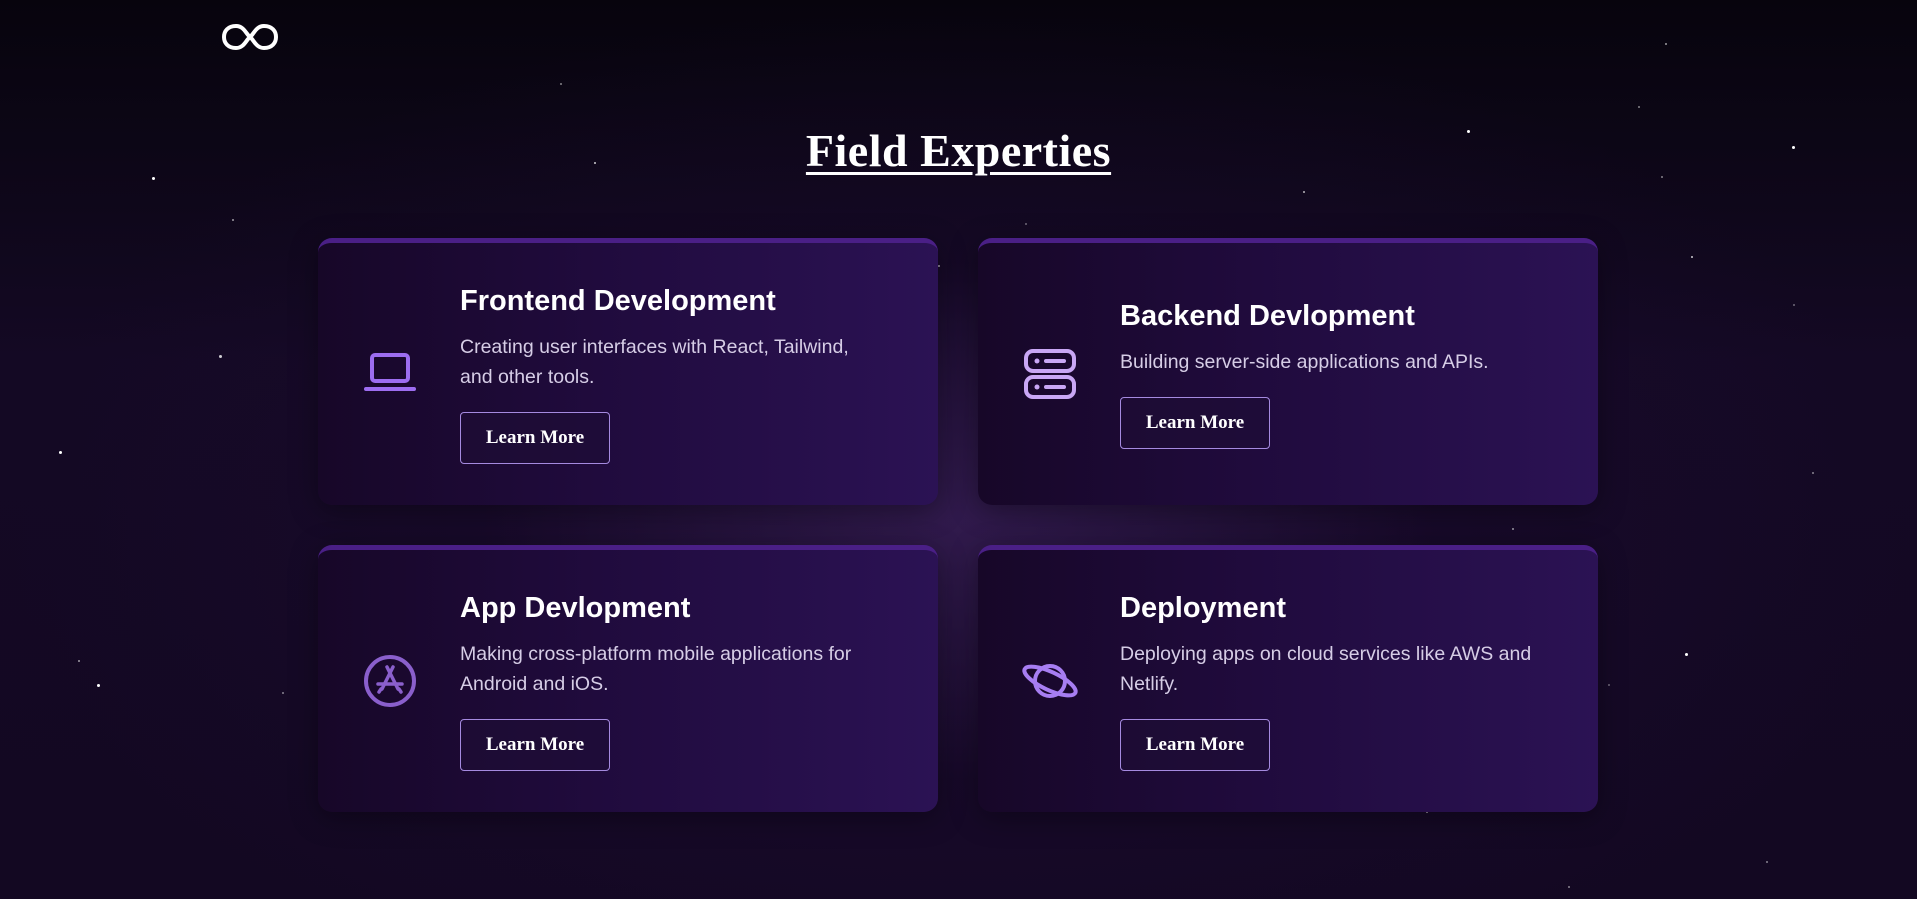 This screenshot has width=1917, height=899. I want to click on server-icon, so click(1050, 374).